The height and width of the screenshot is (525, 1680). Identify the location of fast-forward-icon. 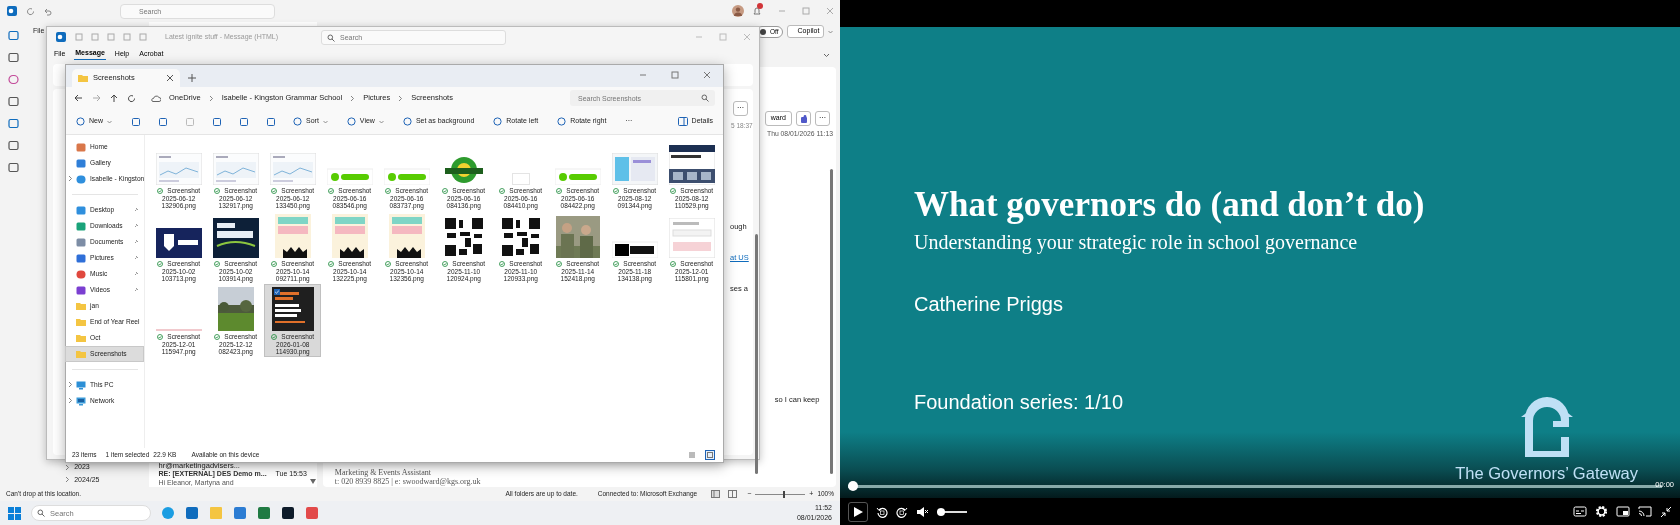
(902, 511).